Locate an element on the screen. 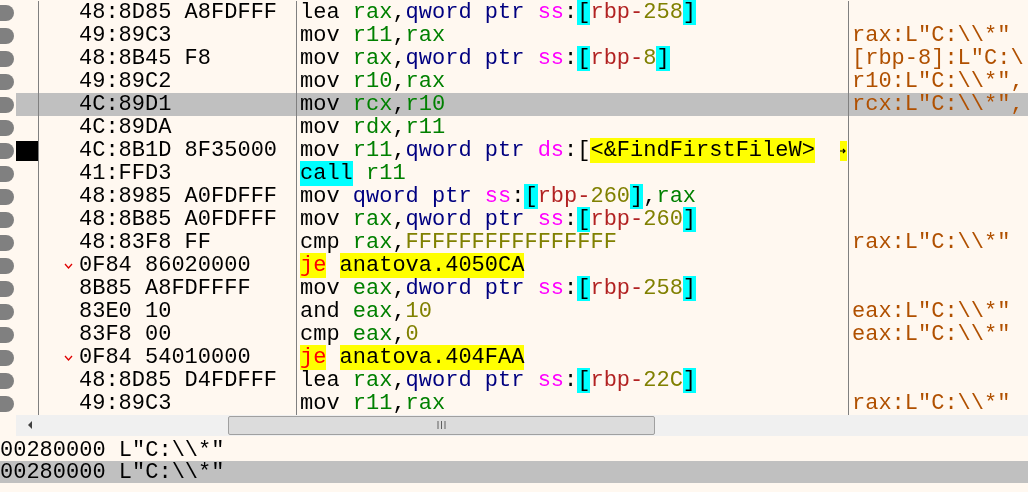 The width and height of the screenshot is (1028, 492). table-row: 48:8B85 A0FDFFF mov rax,qword ptr ss:[rbp-260] is located at coordinates (522, 219).